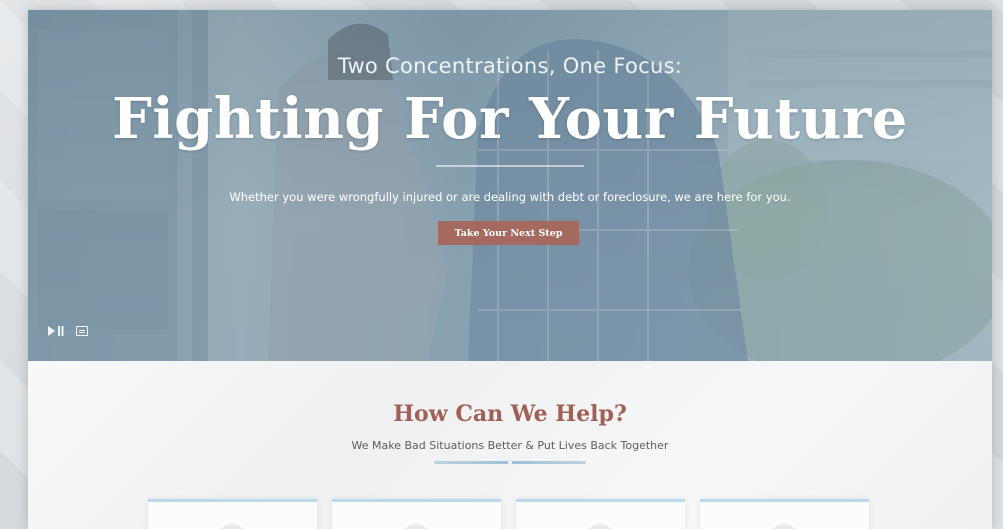 The width and height of the screenshot is (1003, 529). Describe the element at coordinates (82, 331) in the screenshot. I see `captions-icon` at that location.